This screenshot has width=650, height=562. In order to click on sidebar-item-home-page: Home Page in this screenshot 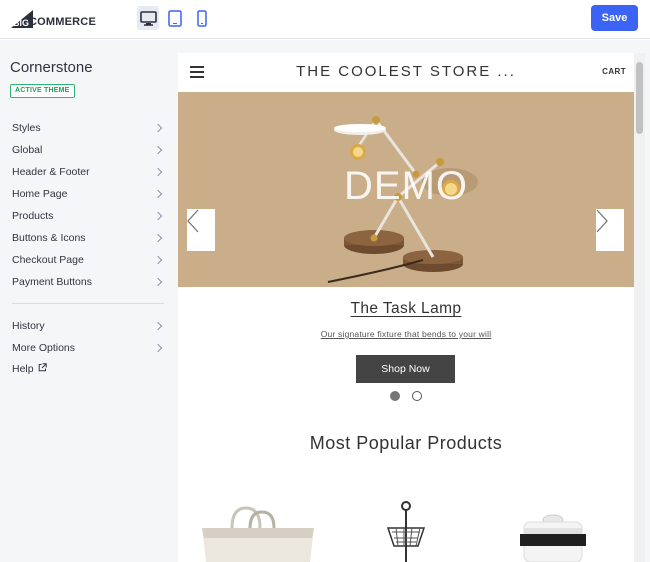, I will do `click(88, 194)`.